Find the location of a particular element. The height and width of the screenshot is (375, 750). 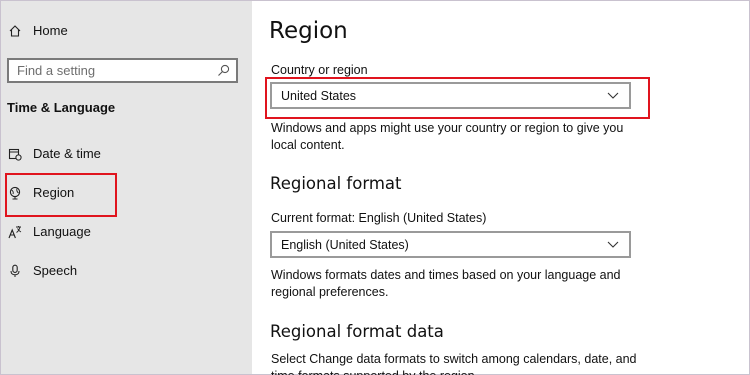

sidebar-item-label: Home is located at coordinates (50, 30).